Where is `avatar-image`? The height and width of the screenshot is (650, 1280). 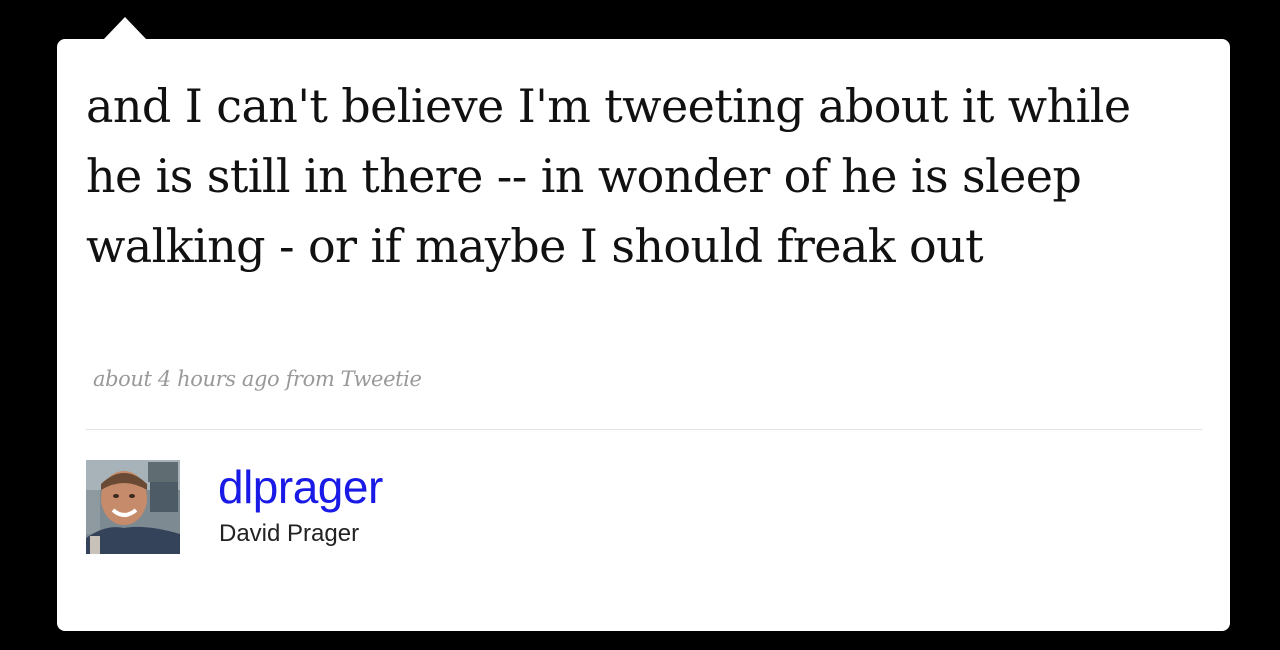 avatar-image is located at coordinates (133, 507).